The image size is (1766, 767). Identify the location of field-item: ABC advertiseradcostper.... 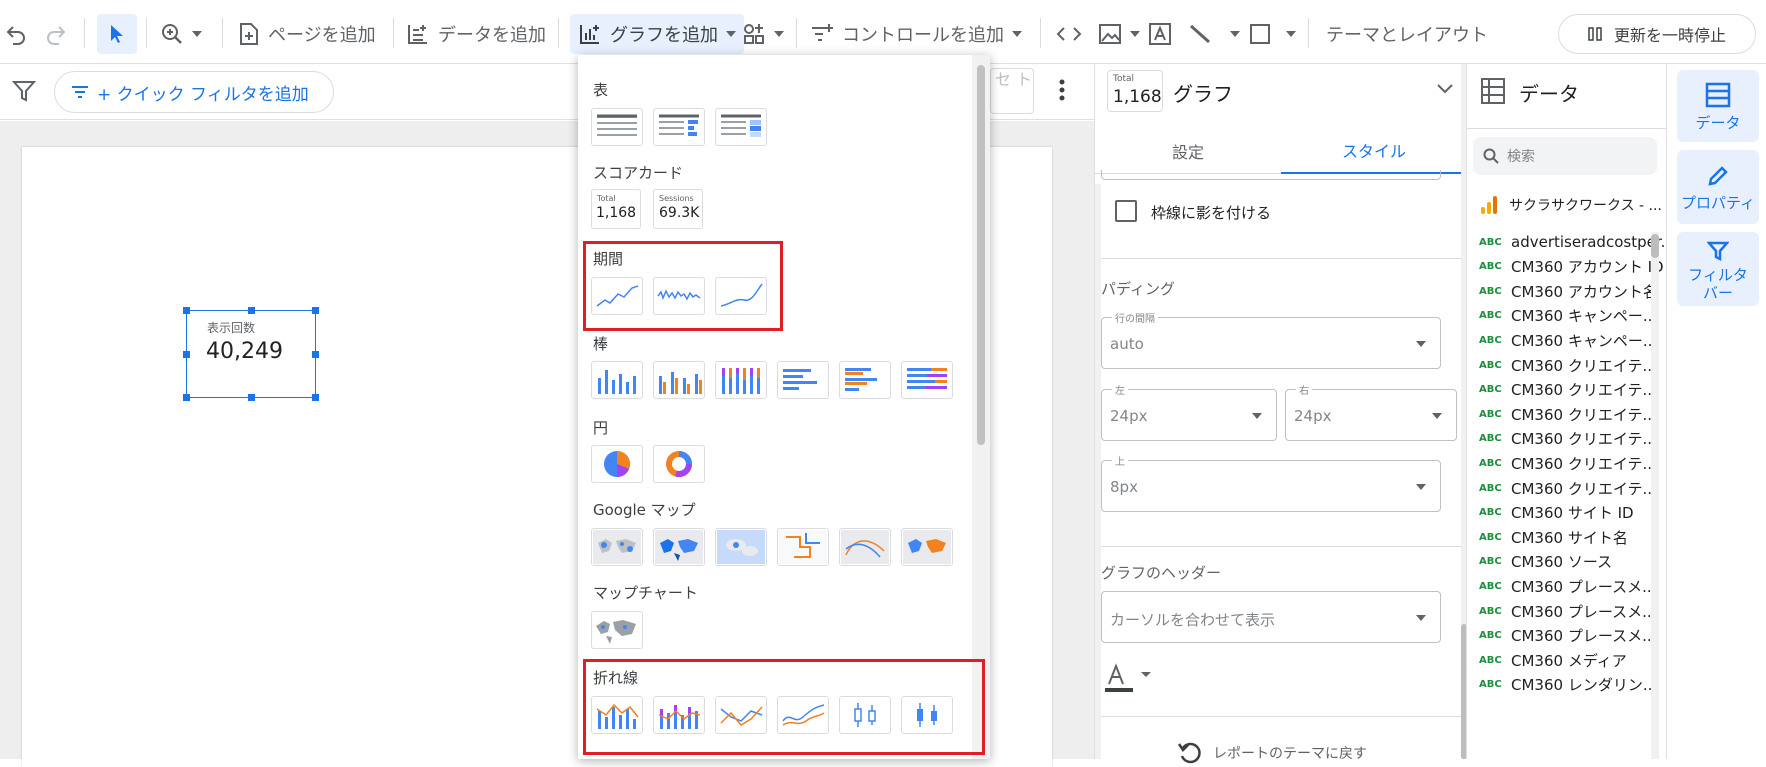
(1577, 242).